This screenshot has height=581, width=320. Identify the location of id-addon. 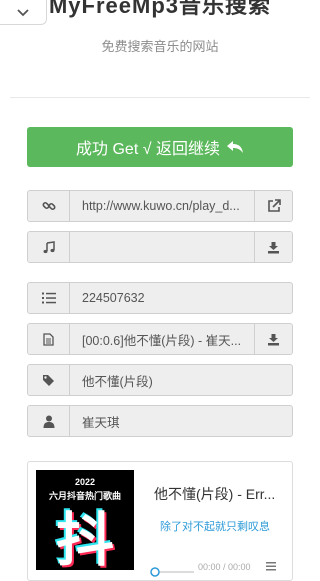
(49, 298).